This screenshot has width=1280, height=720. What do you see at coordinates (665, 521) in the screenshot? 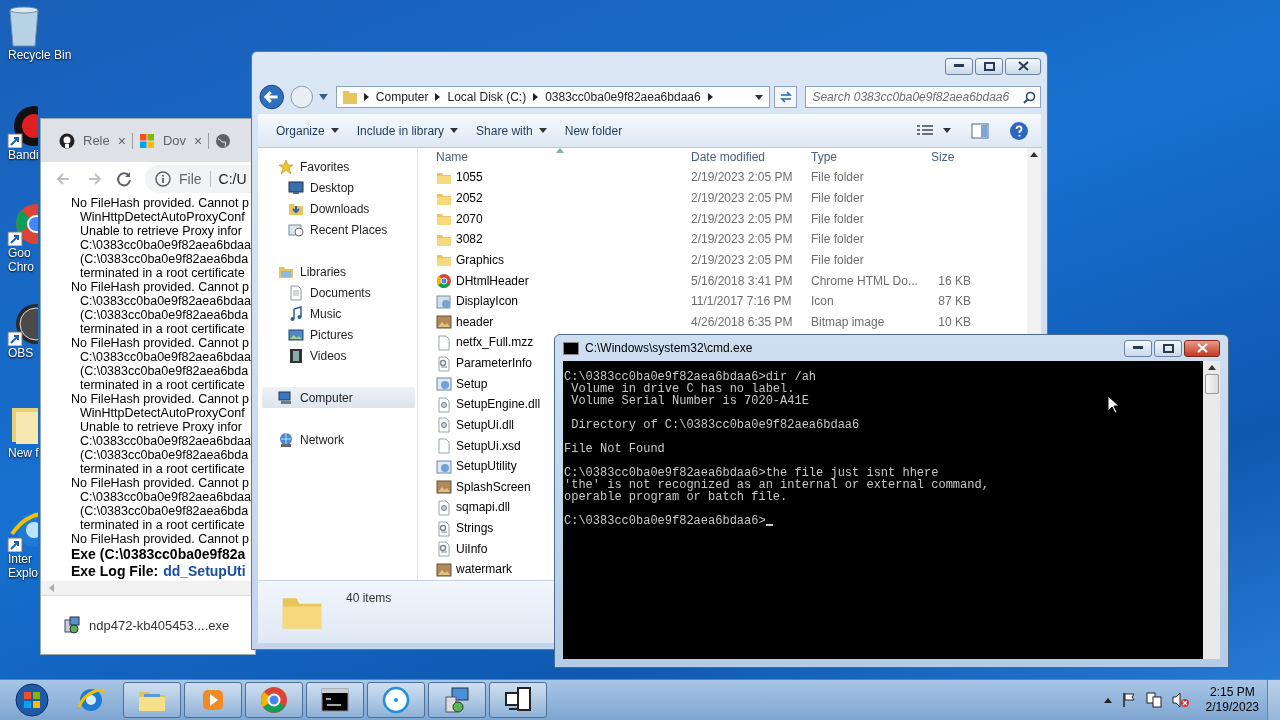
I see `terminal-line: C:\0383cc0ba0e9f82aea6bdaa6>` at bounding box center [665, 521].